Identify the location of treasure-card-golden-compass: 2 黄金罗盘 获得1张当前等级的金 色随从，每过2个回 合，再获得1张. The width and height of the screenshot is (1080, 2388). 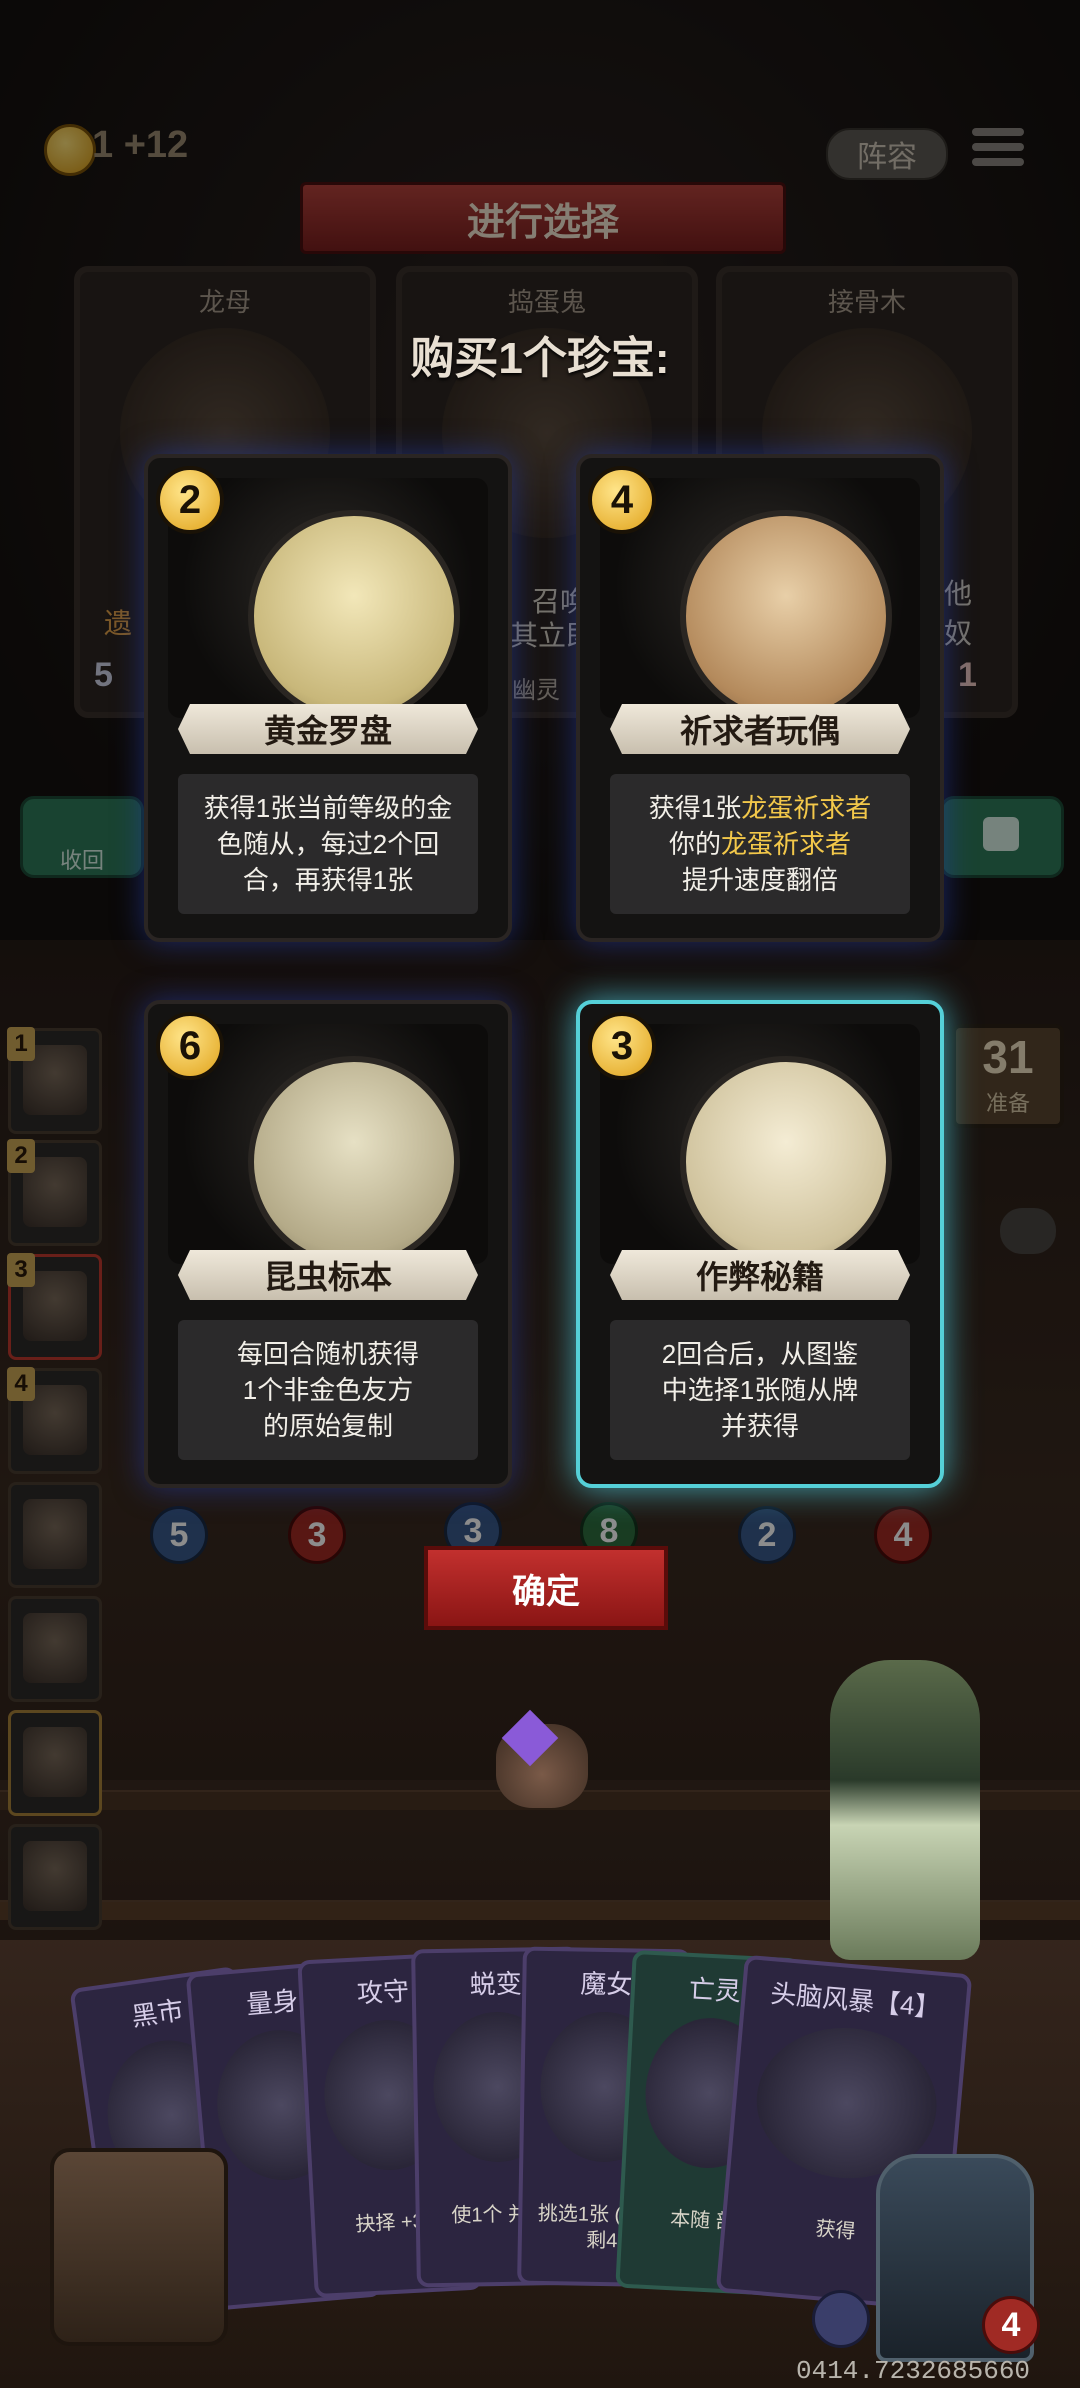
(328, 698).